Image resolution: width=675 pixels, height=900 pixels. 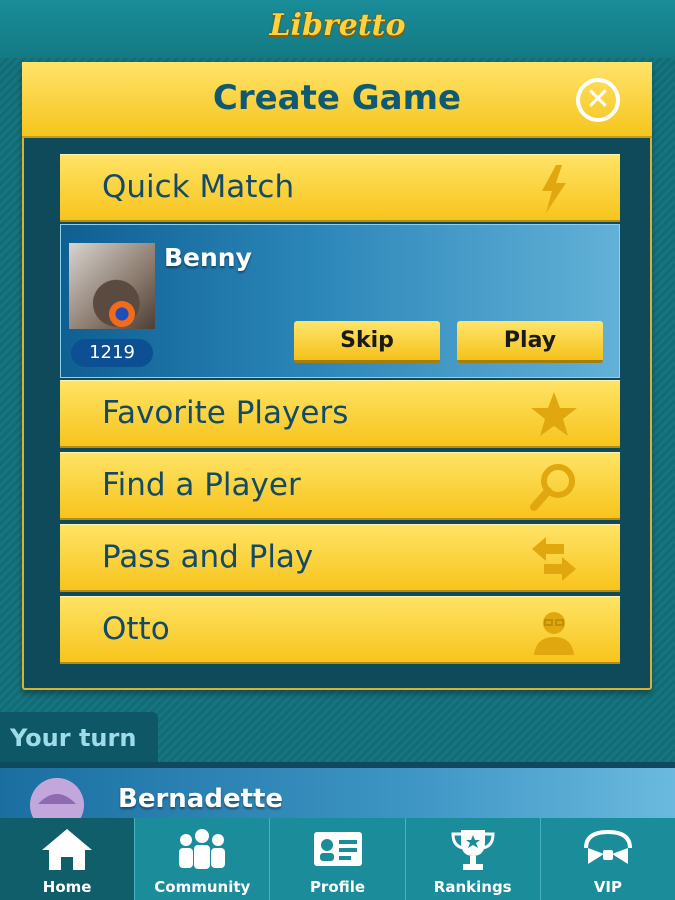 What do you see at coordinates (67, 887) in the screenshot?
I see `nav-label: Home` at bounding box center [67, 887].